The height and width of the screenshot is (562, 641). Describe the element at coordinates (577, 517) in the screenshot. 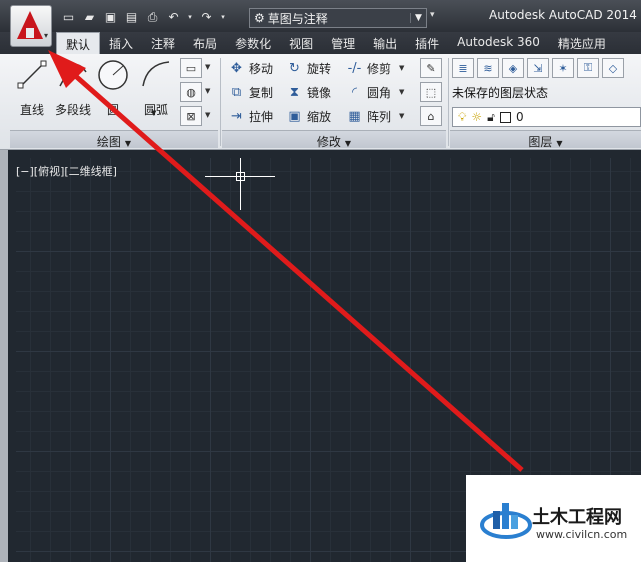

I see `watermark-name: 土木工程网` at that location.